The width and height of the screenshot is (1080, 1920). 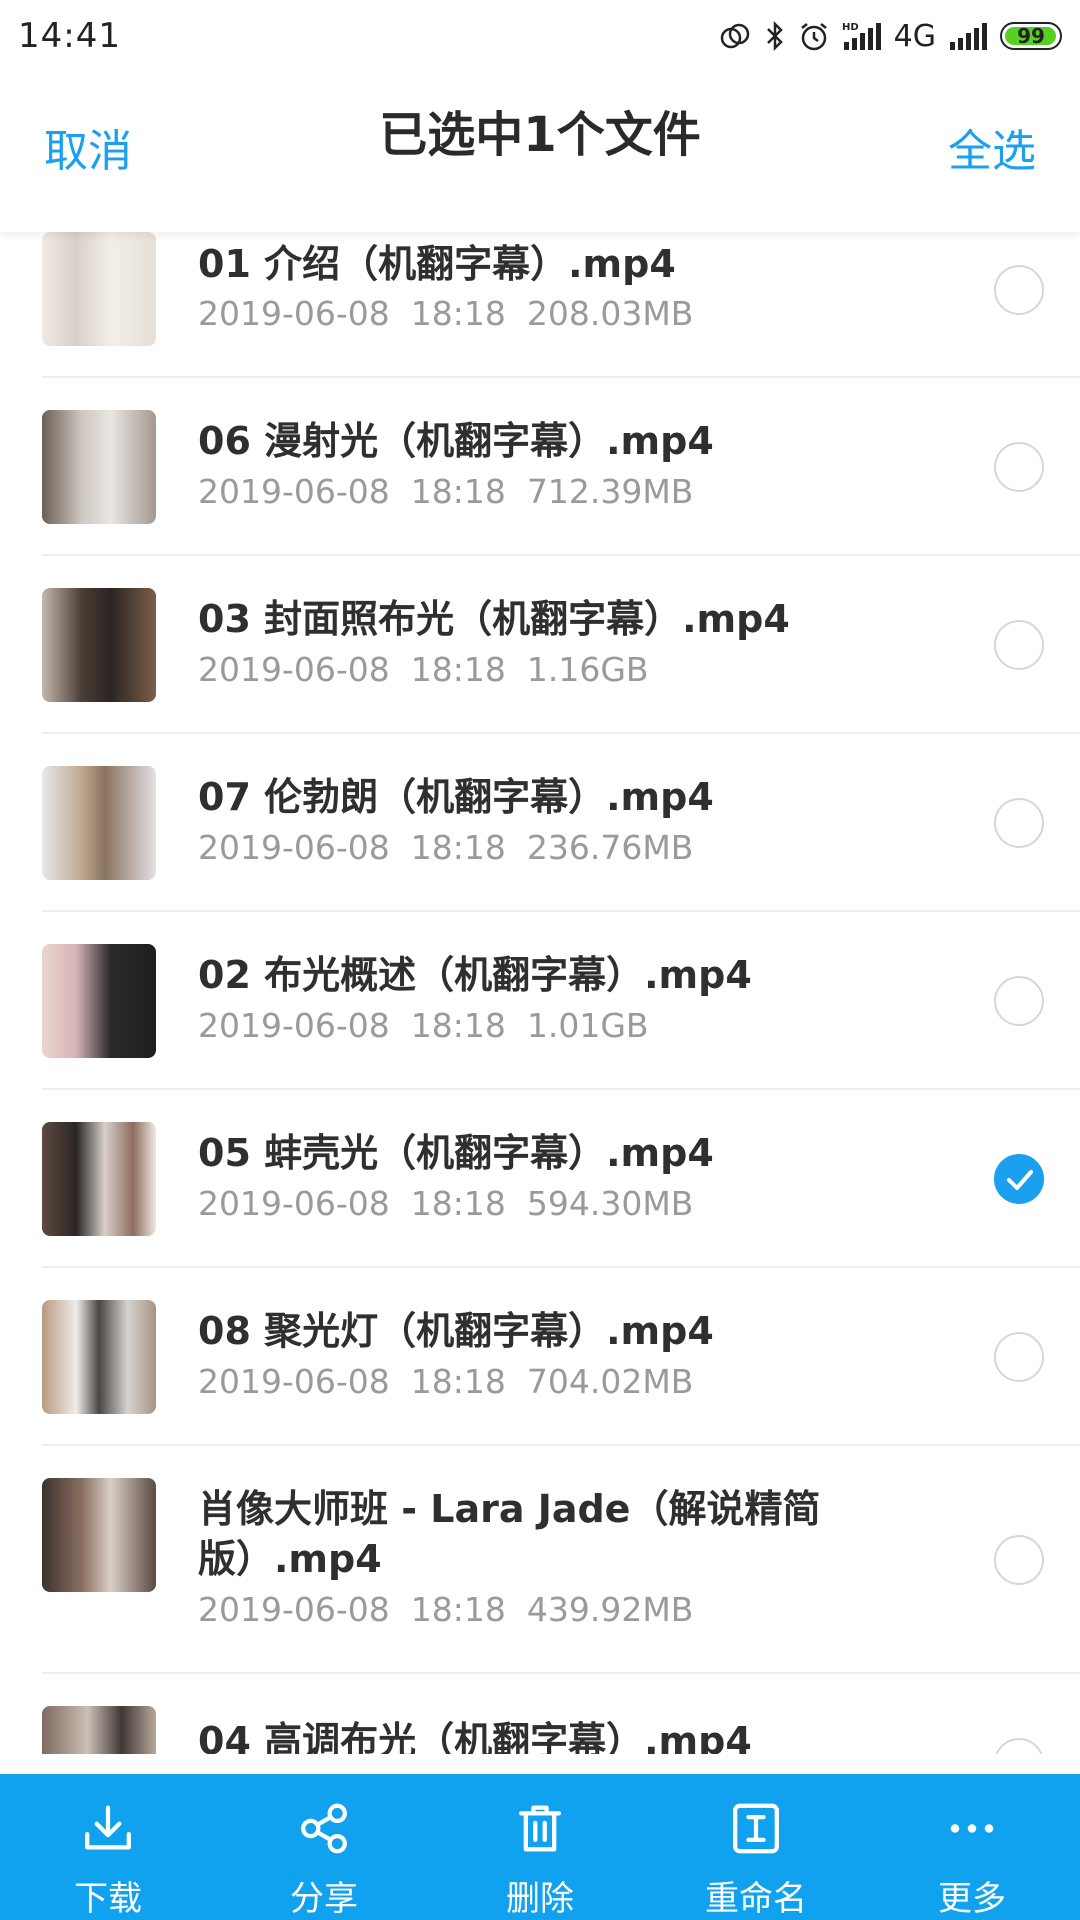 I want to click on delete-label: 删除, so click(x=540, y=1899).